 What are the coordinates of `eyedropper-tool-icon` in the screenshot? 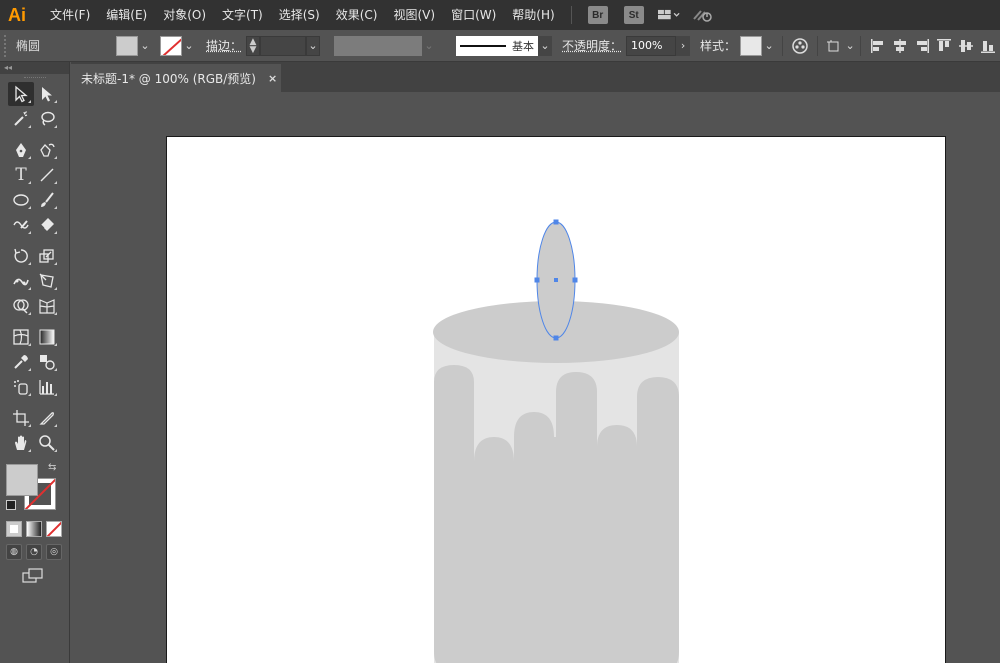 It's located at (21, 362).